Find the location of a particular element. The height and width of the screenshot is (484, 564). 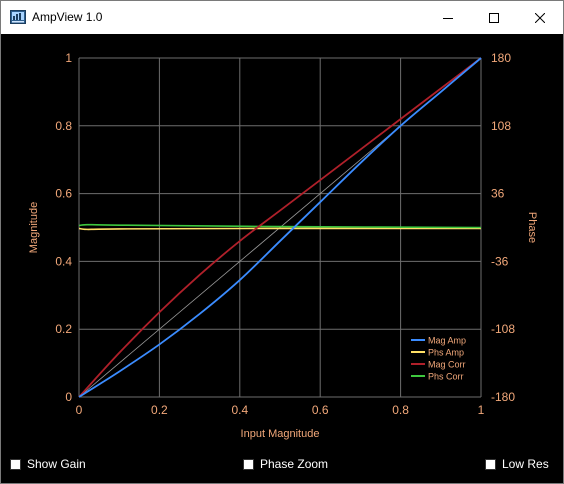

x-axis-label: Input Magnitude is located at coordinates (280, 434).